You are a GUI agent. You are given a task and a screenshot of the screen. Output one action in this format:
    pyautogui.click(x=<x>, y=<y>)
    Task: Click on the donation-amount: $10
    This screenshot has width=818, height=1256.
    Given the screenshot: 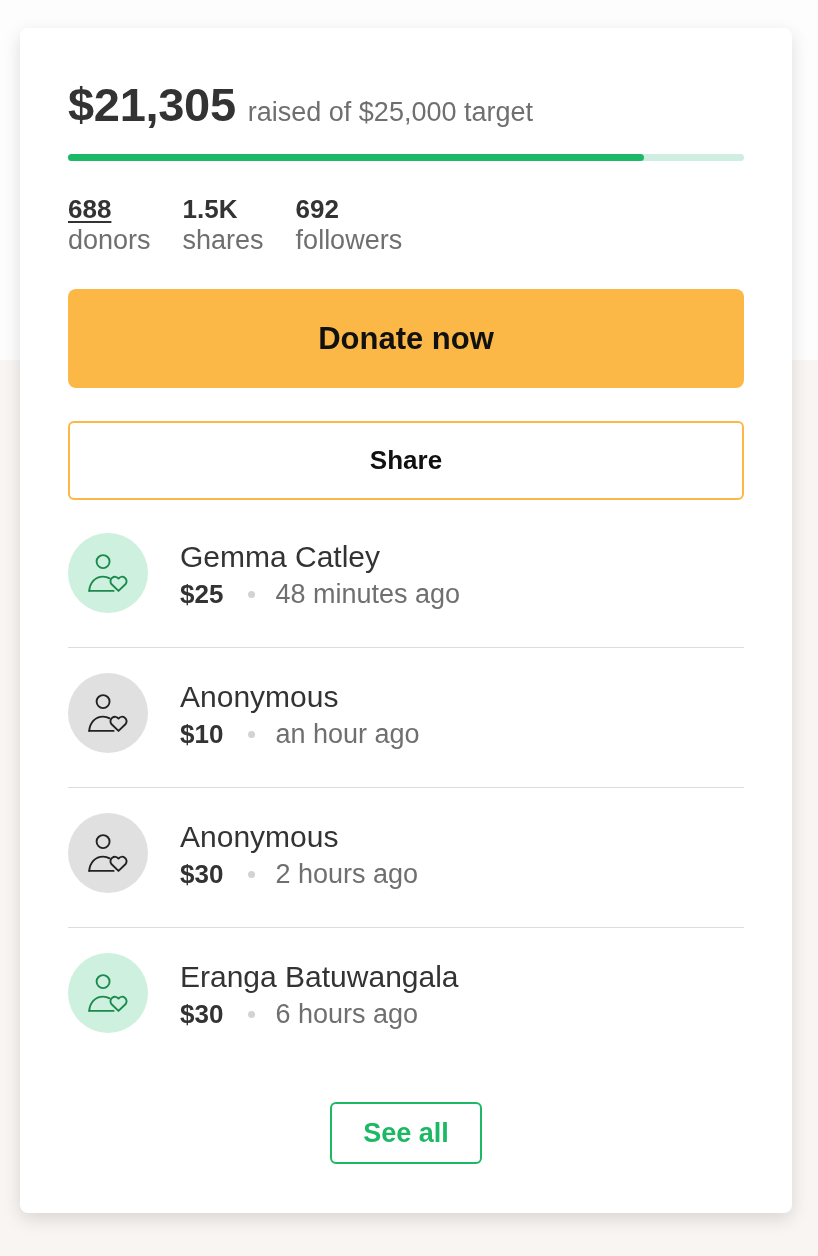 What is the action you would take?
    pyautogui.click(x=202, y=734)
    